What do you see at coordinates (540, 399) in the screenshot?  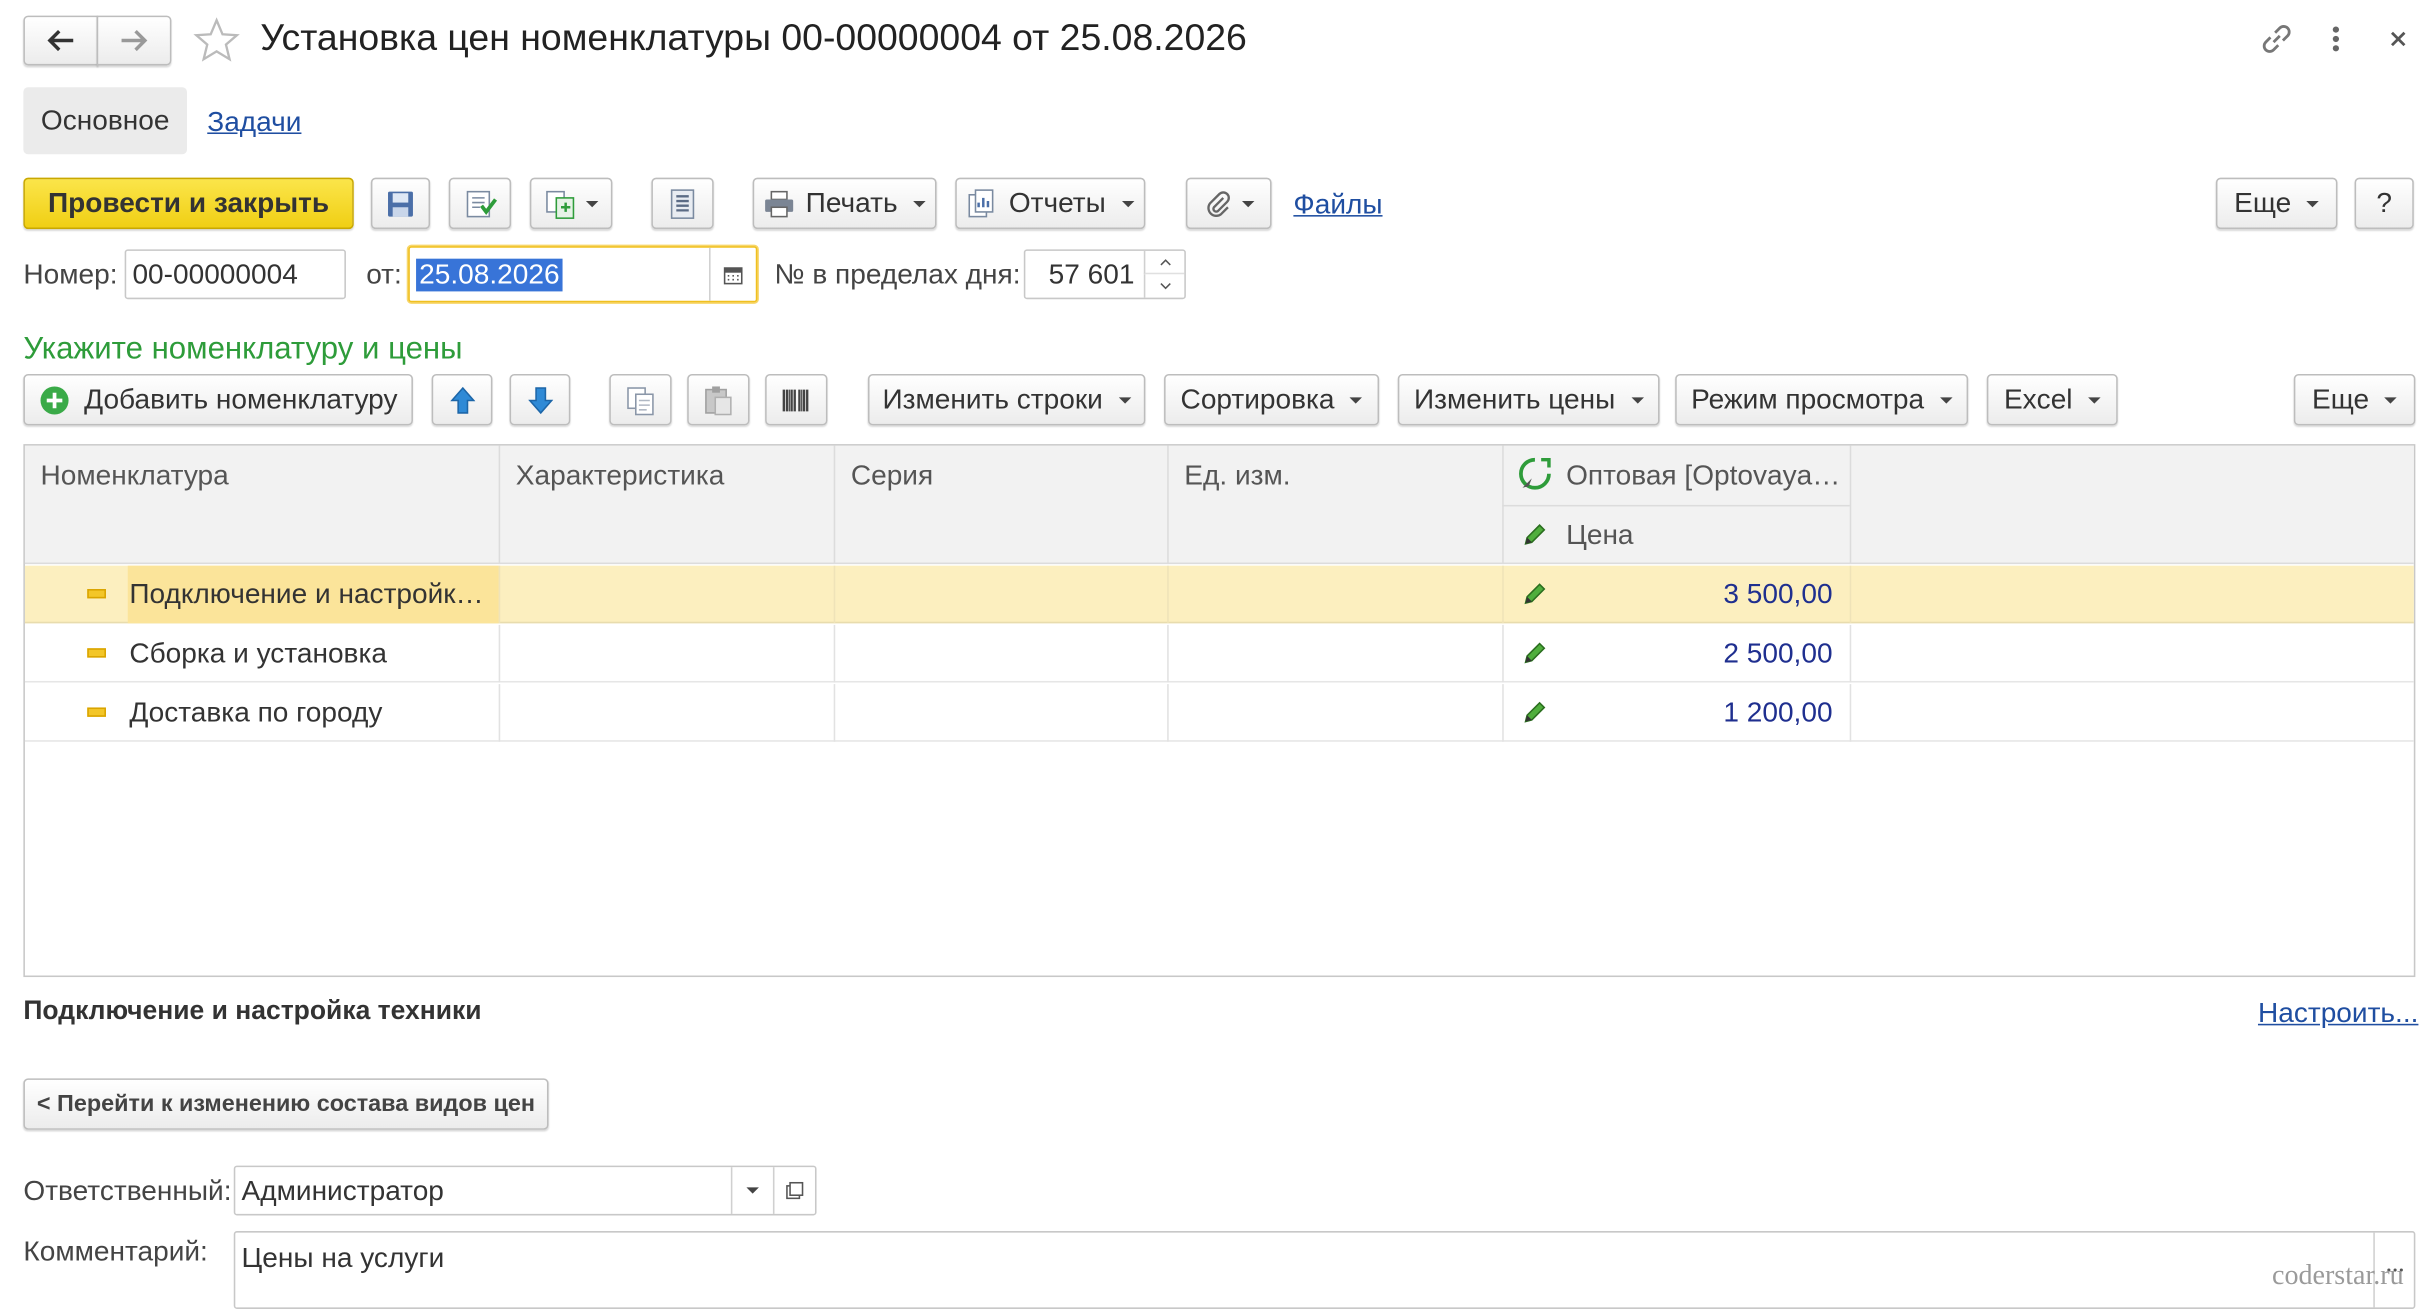 I see `move-down-button` at bounding box center [540, 399].